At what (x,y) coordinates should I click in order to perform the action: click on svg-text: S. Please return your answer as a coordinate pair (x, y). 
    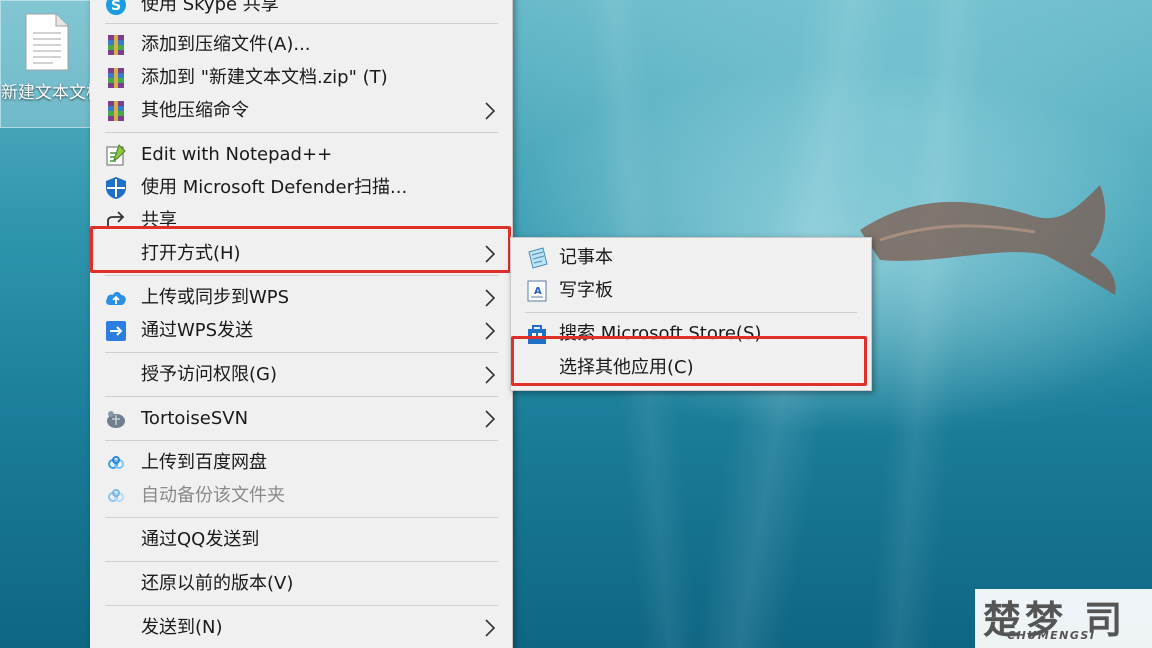
    Looking at the image, I should click on (116, 7).